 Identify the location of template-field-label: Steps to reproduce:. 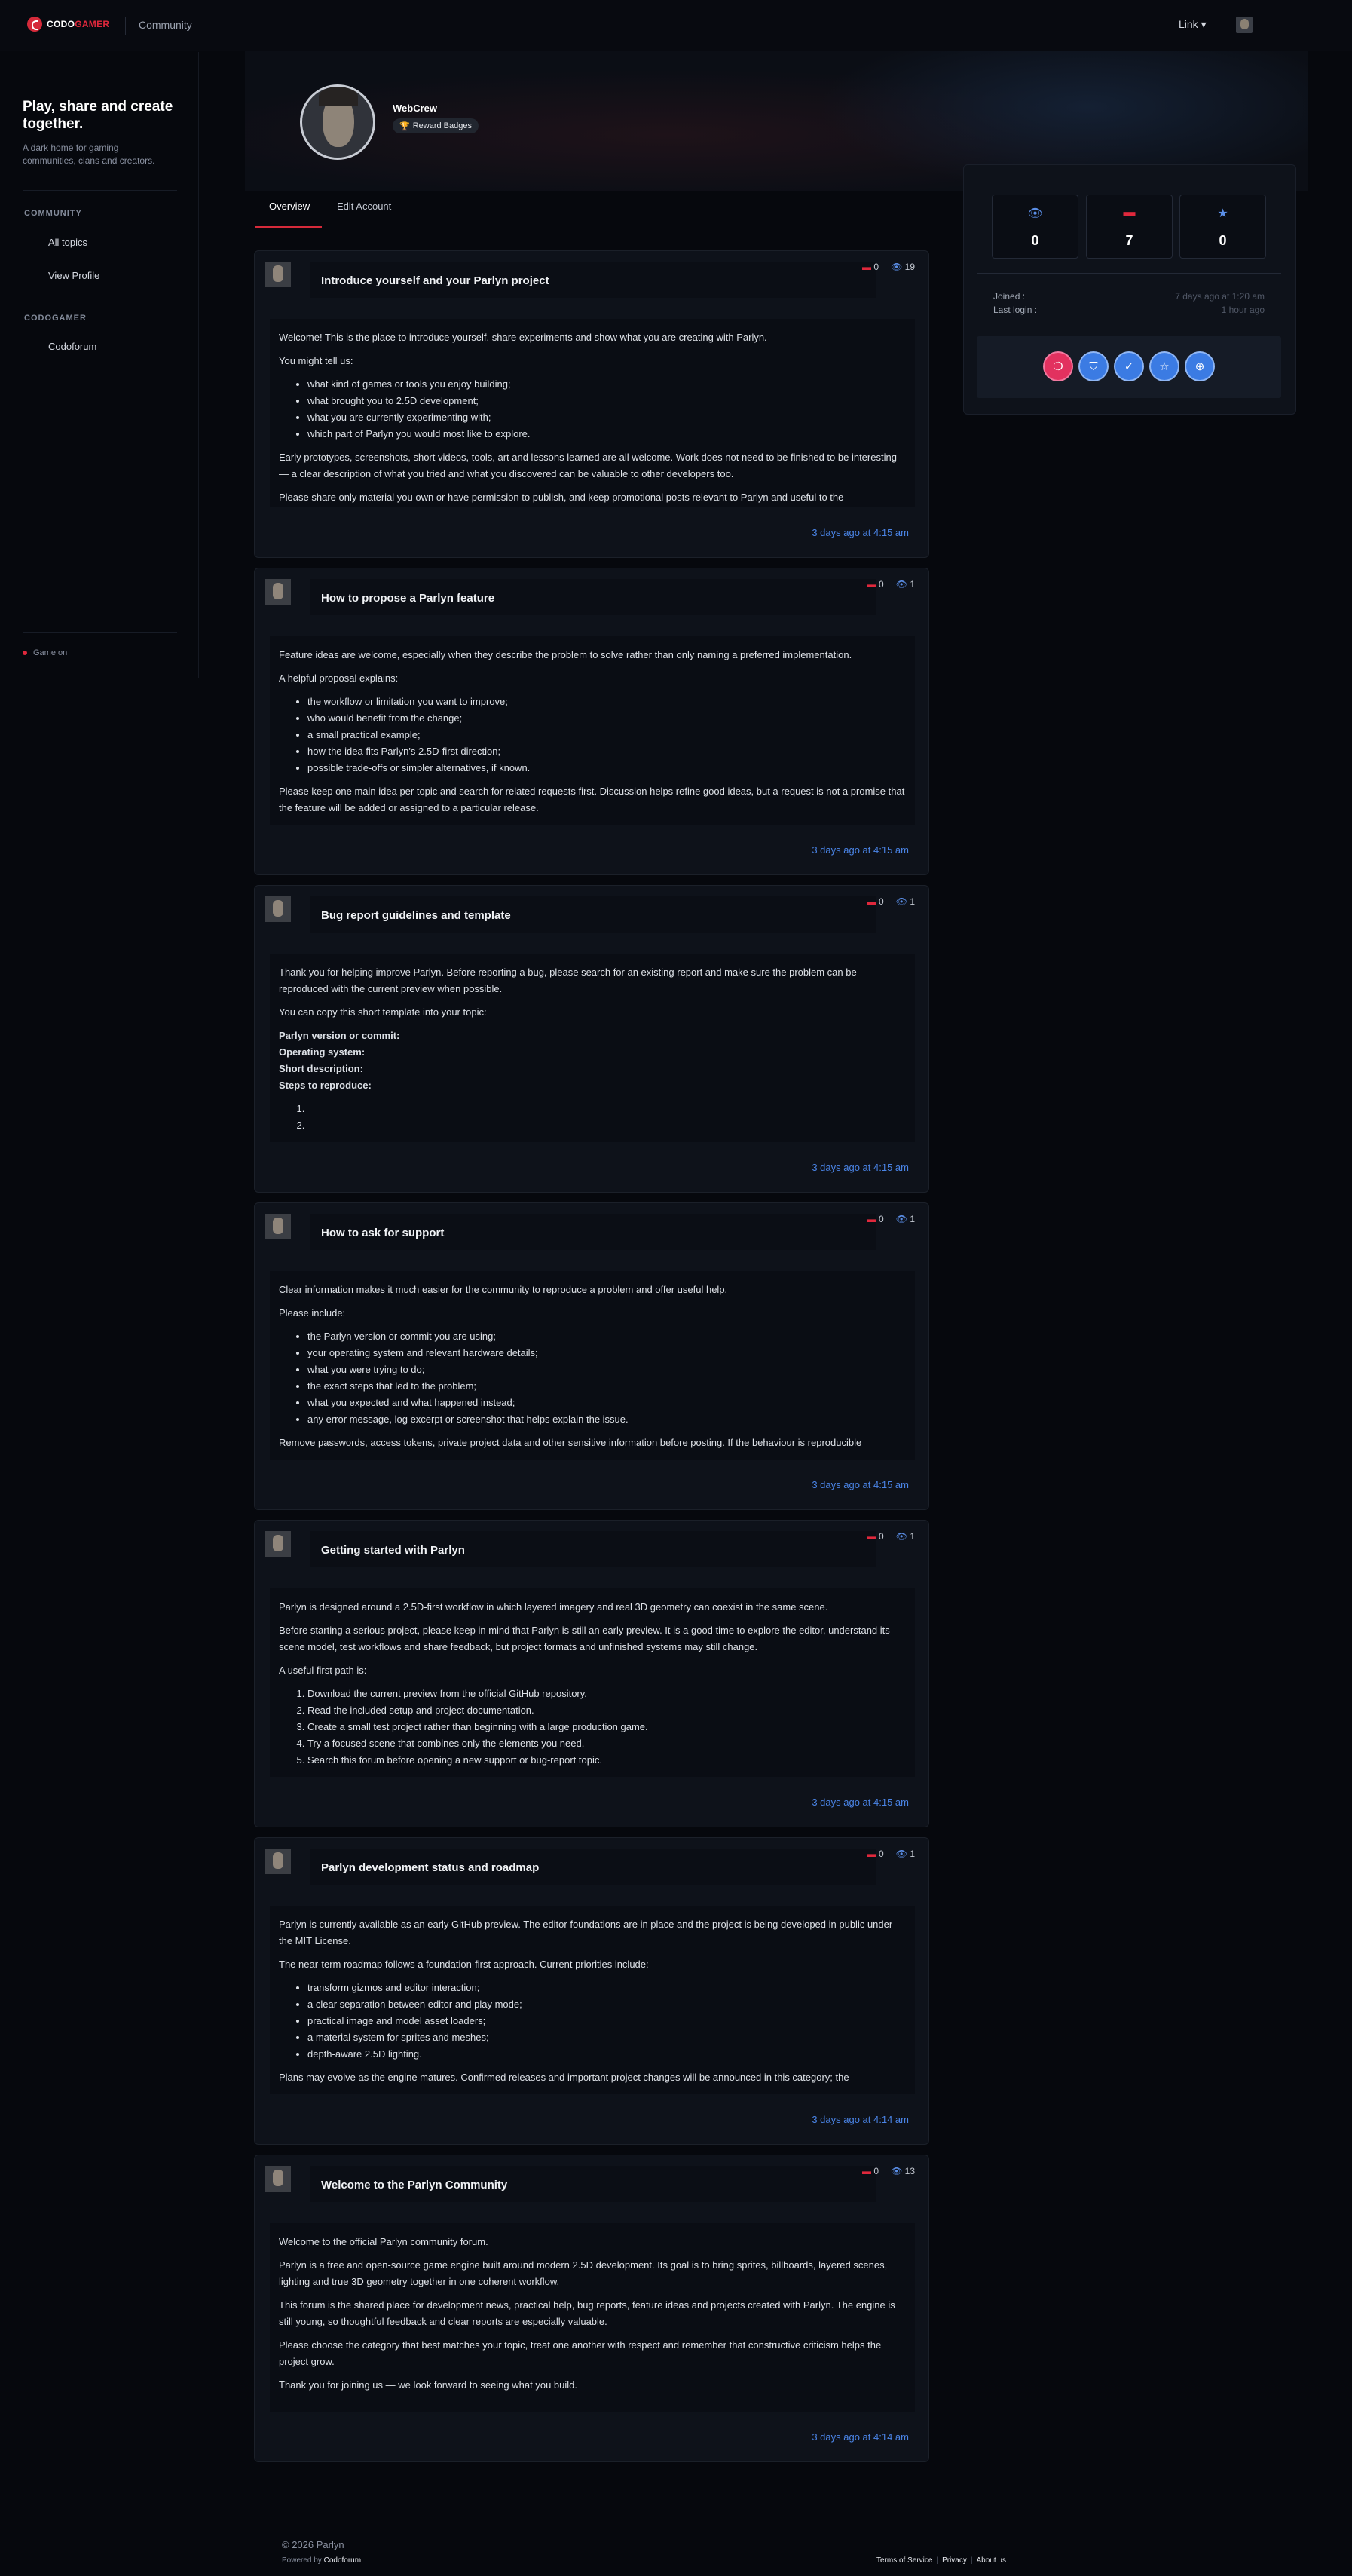
(325, 1085).